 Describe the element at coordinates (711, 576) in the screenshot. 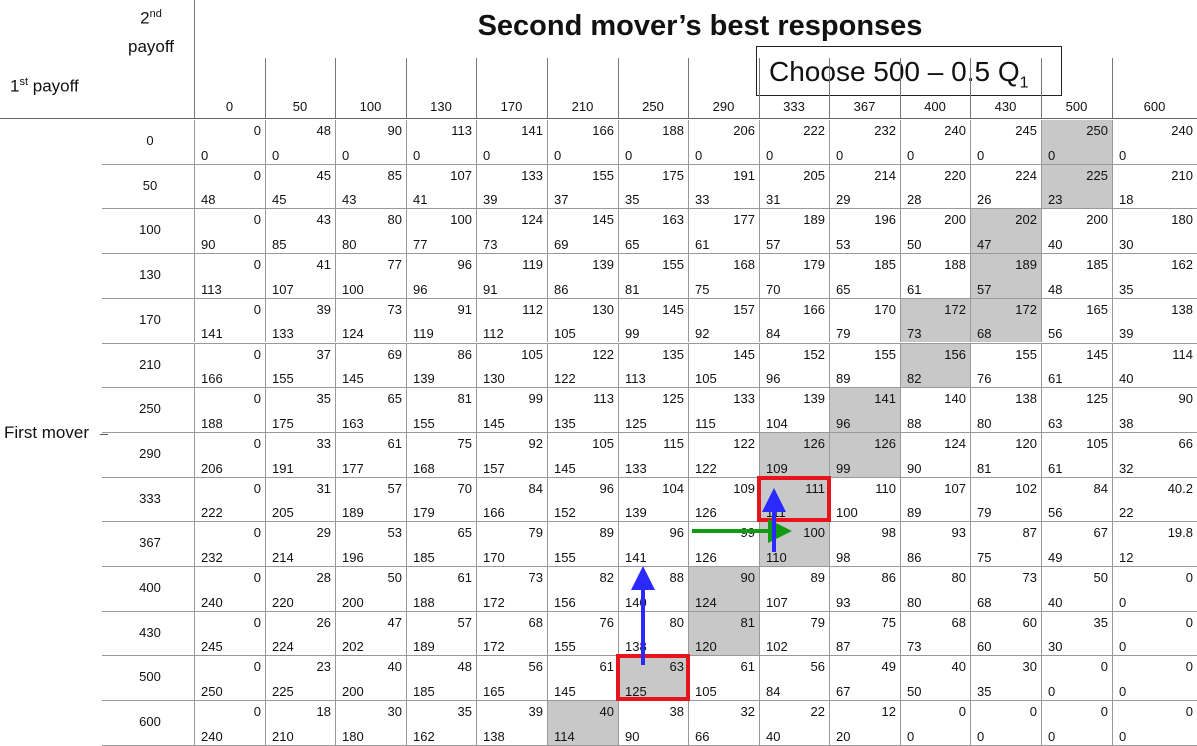

I see `arrows-layer` at that location.